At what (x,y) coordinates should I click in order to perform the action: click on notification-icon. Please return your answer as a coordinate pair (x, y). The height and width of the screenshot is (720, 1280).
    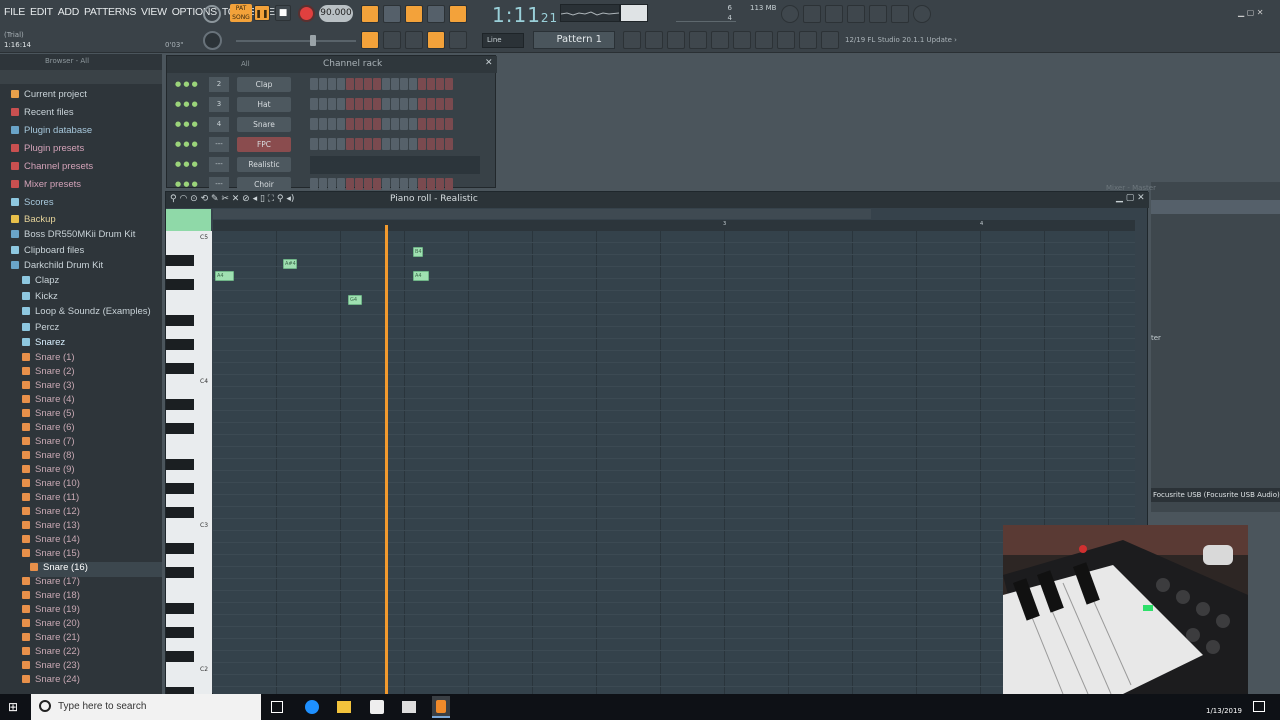
    Looking at the image, I should click on (1259, 706).